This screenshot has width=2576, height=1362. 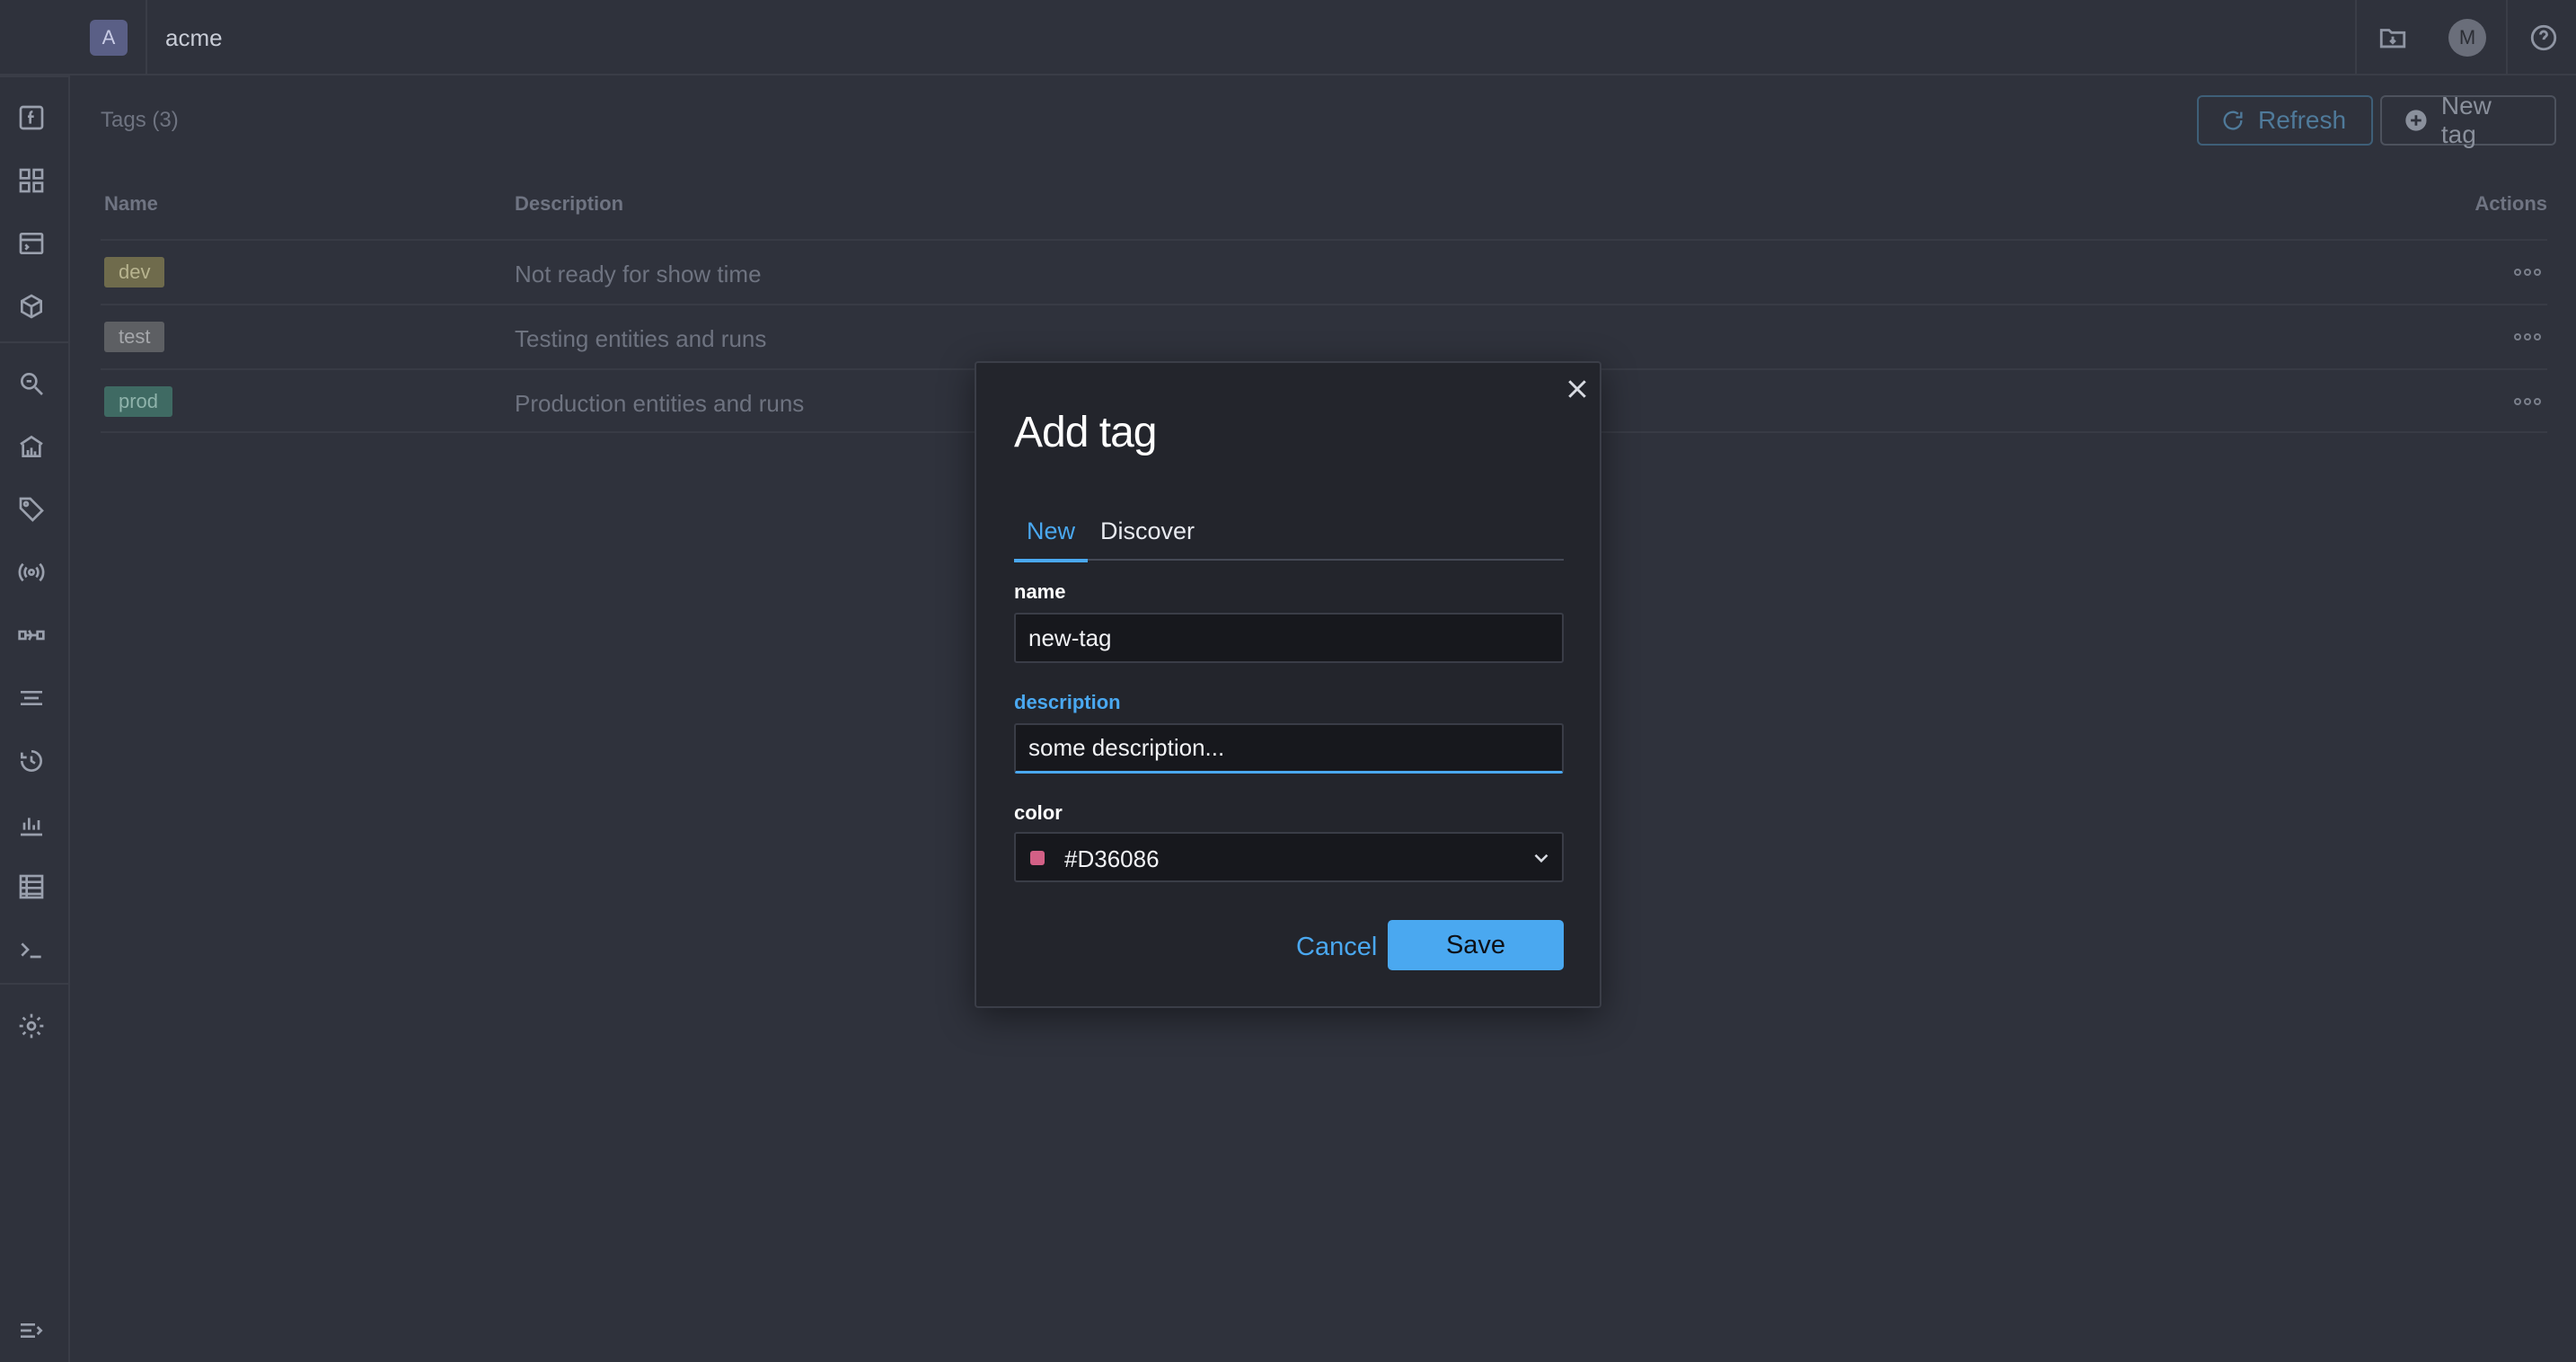 What do you see at coordinates (1085, 432) in the screenshot?
I see `modal-title: Add tag` at bounding box center [1085, 432].